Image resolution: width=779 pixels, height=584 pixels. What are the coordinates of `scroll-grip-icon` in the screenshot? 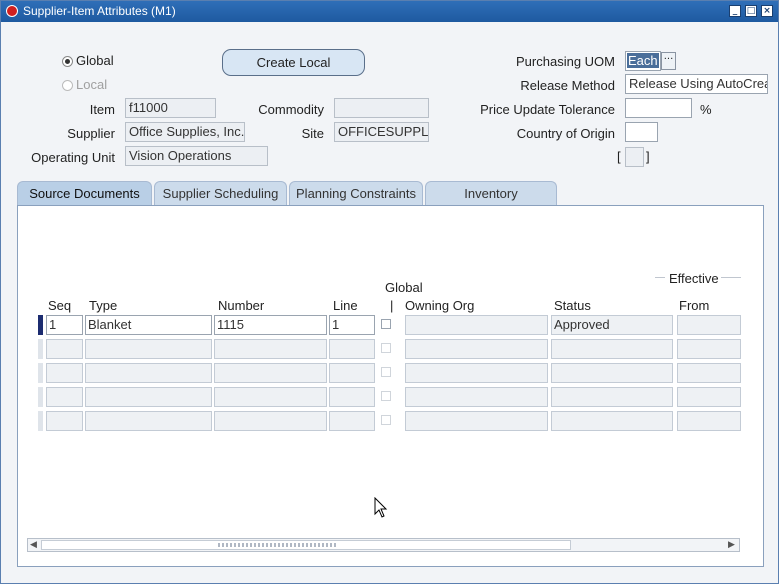 It's located at (278, 545).